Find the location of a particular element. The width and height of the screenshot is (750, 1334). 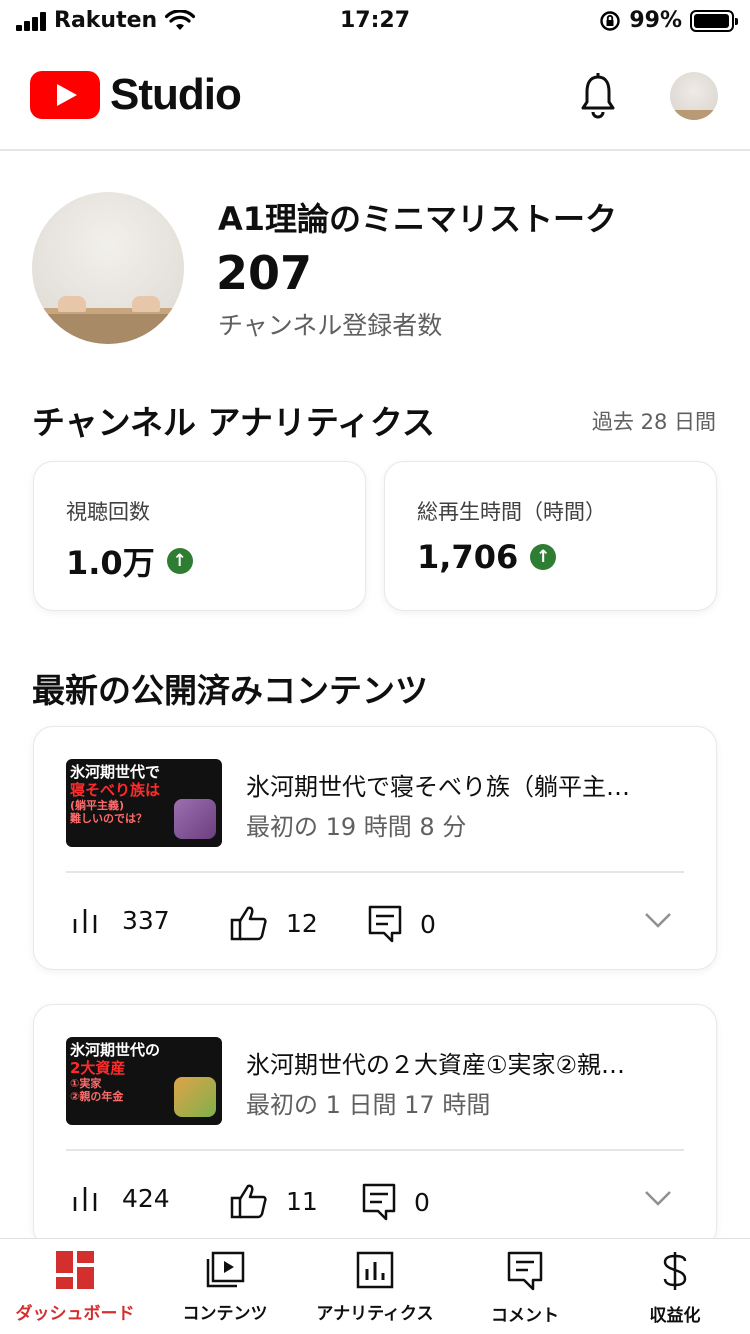

channel-avatar is located at coordinates (108, 268).